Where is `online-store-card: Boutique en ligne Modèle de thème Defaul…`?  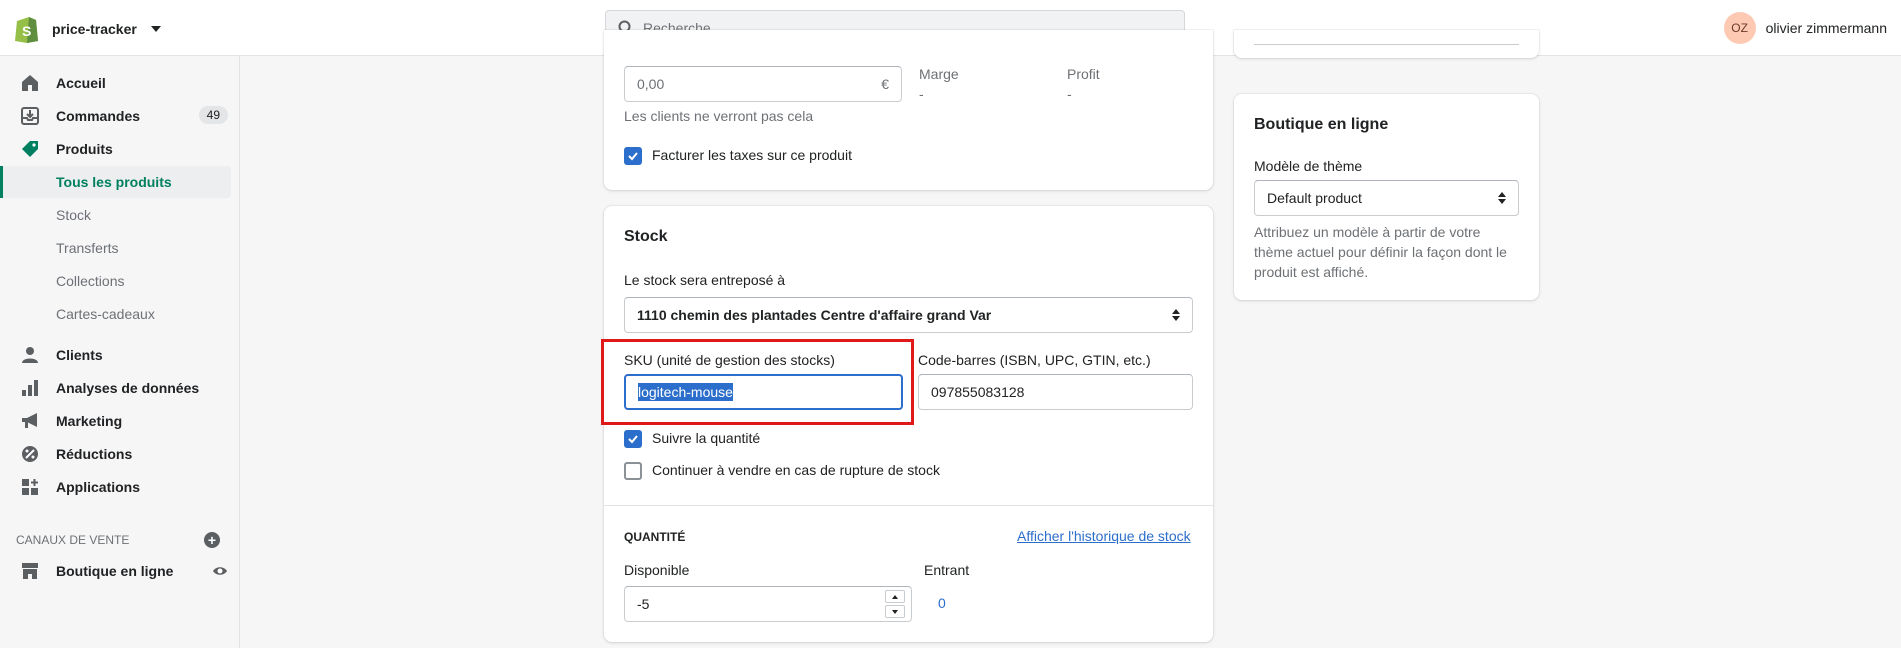
online-store-card: Boutique en ligne Modèle de thème Defaul… is located at coordinates (1386, 197).